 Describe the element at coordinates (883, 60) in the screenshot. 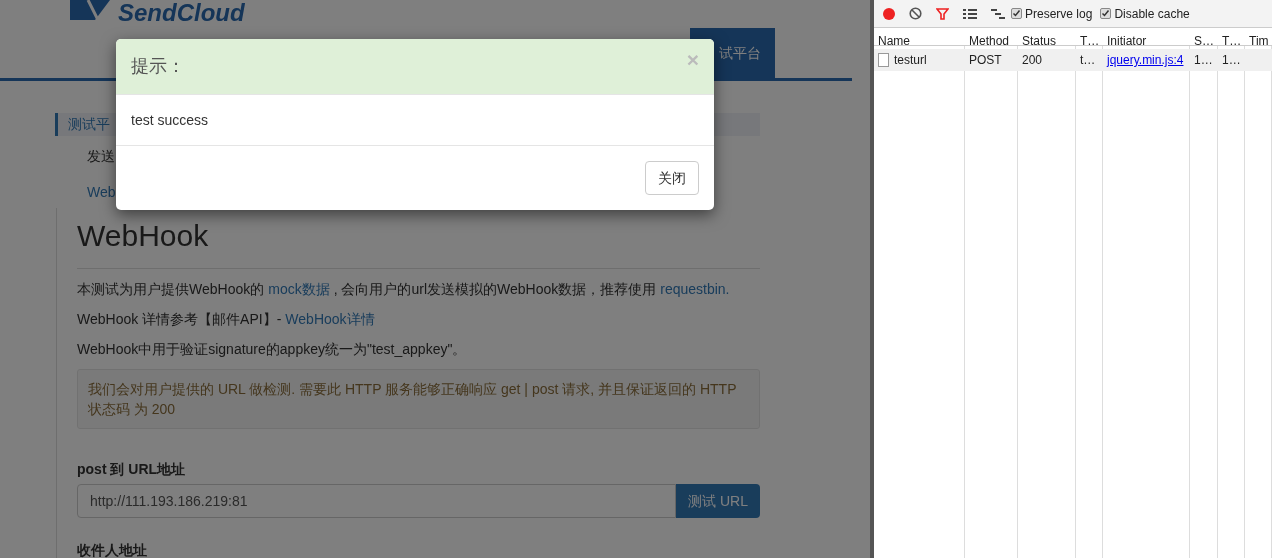

I see `file-icon` at that location.